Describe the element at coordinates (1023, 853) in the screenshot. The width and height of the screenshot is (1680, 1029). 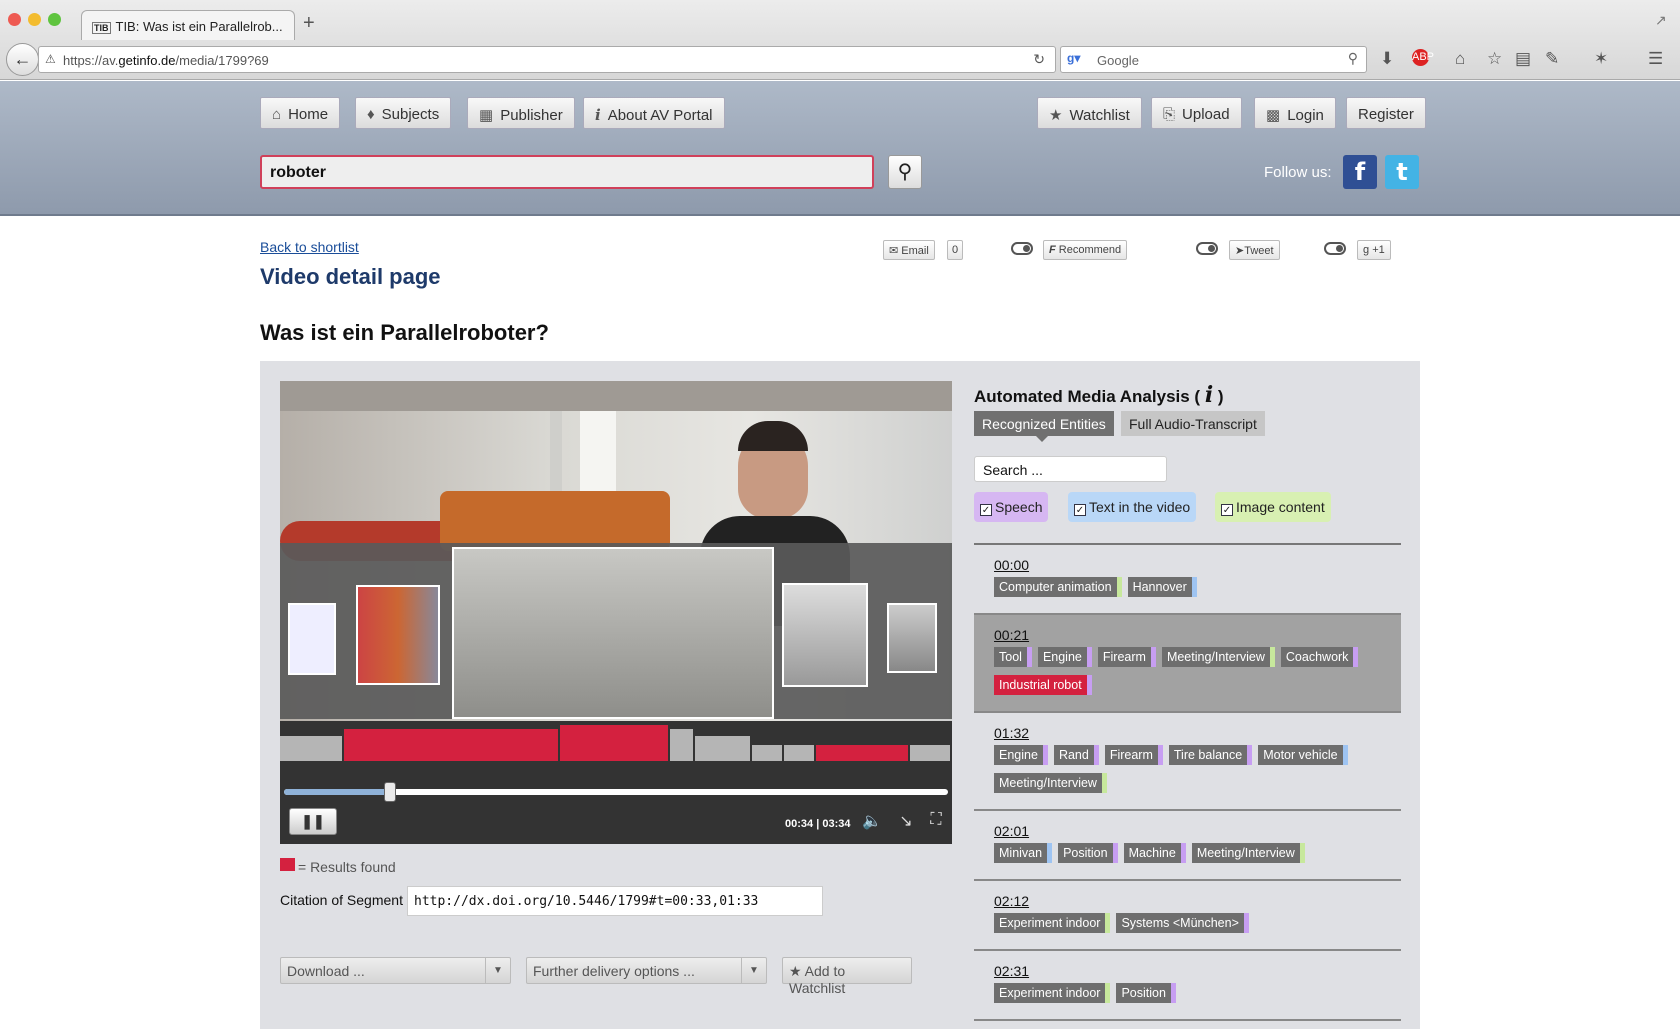
I see `entity-tag: Minivan` at that location.